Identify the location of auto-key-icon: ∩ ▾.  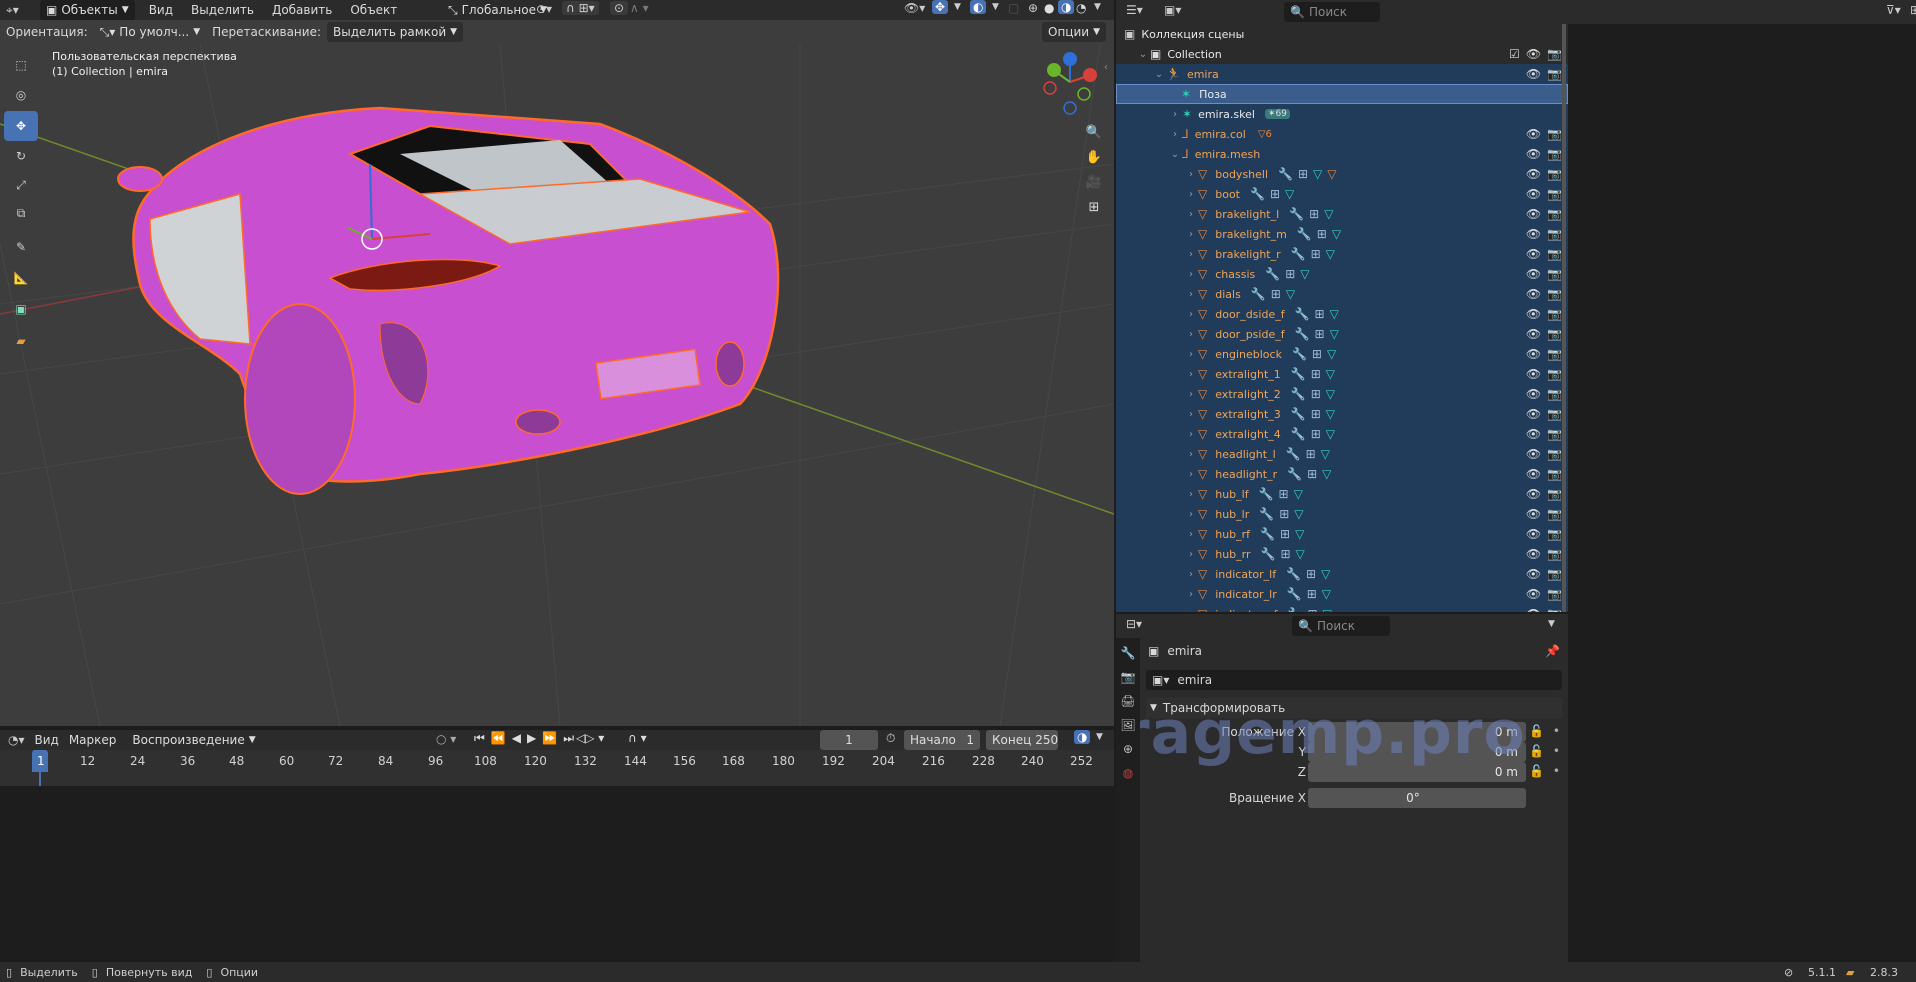
(637, 738).